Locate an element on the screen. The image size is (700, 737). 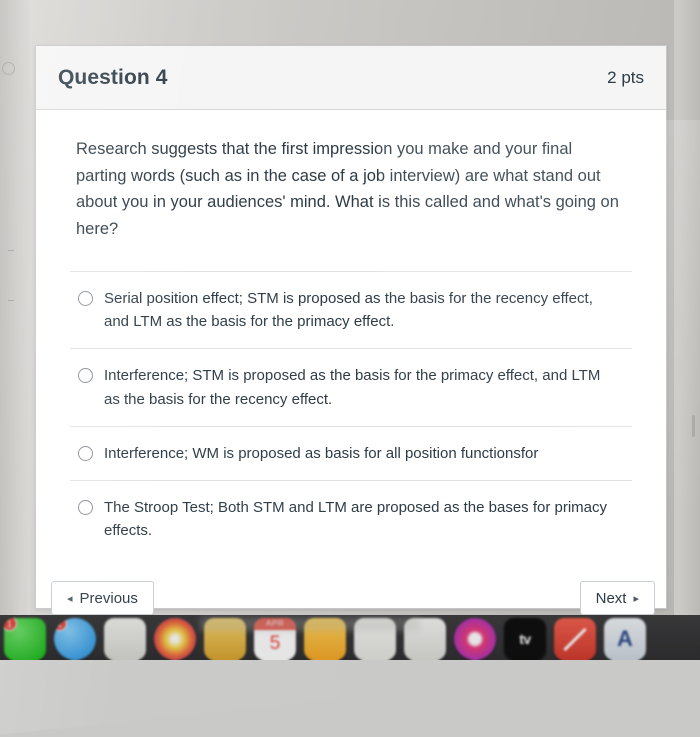
dock-smudge is located at coordinates (310, 624).